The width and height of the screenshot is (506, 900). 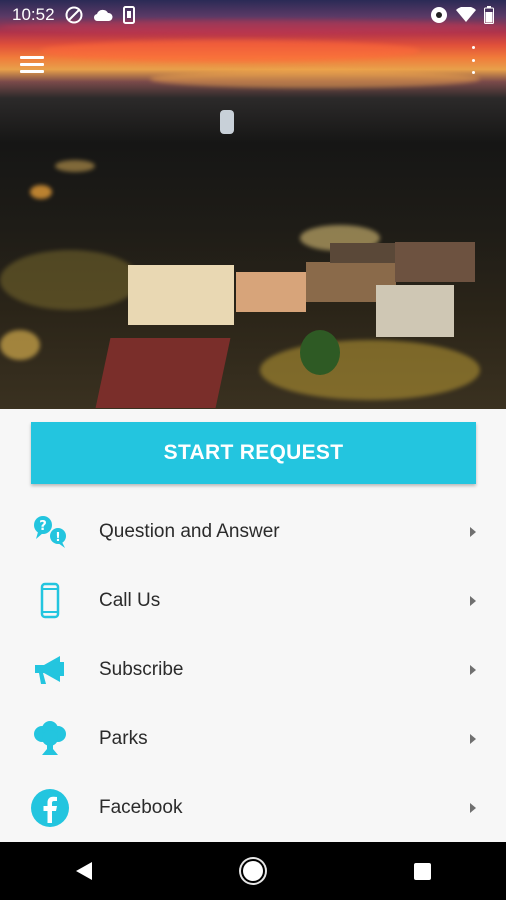 I want to click on back-icon, so click(x=83, y=871).